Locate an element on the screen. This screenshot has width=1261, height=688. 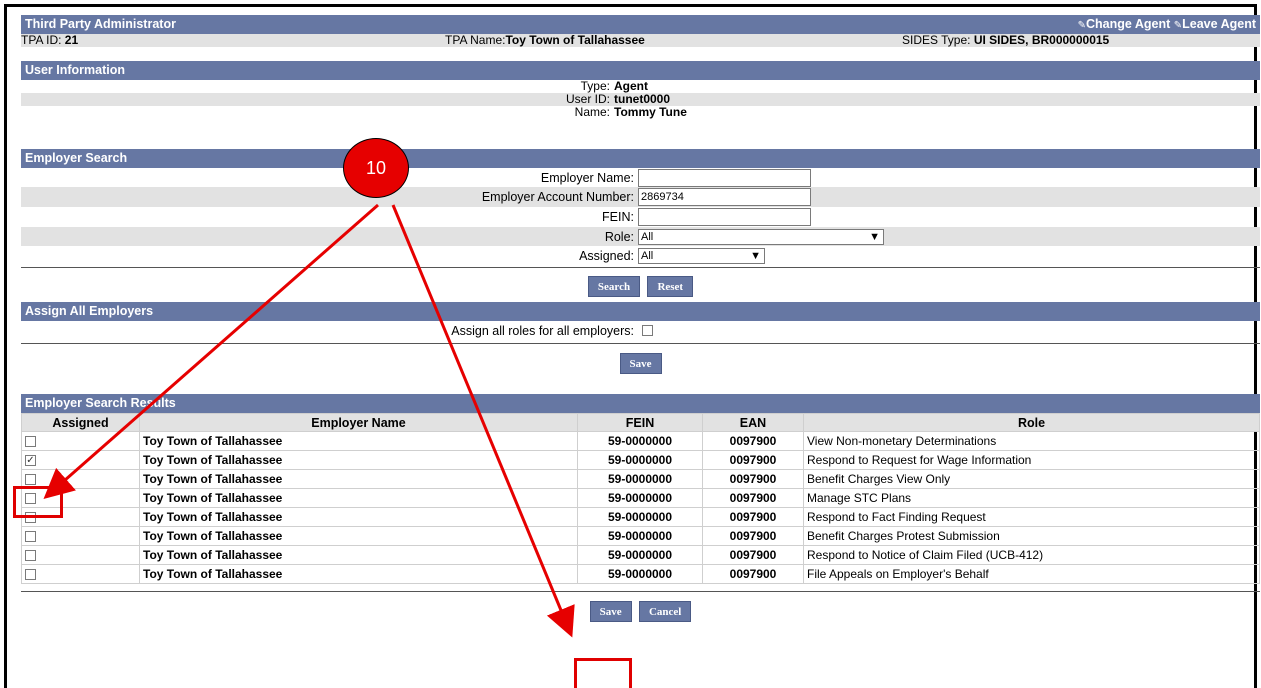
role-cell: Respond to Request for Wage Information is located at coordinates (1031, 460).